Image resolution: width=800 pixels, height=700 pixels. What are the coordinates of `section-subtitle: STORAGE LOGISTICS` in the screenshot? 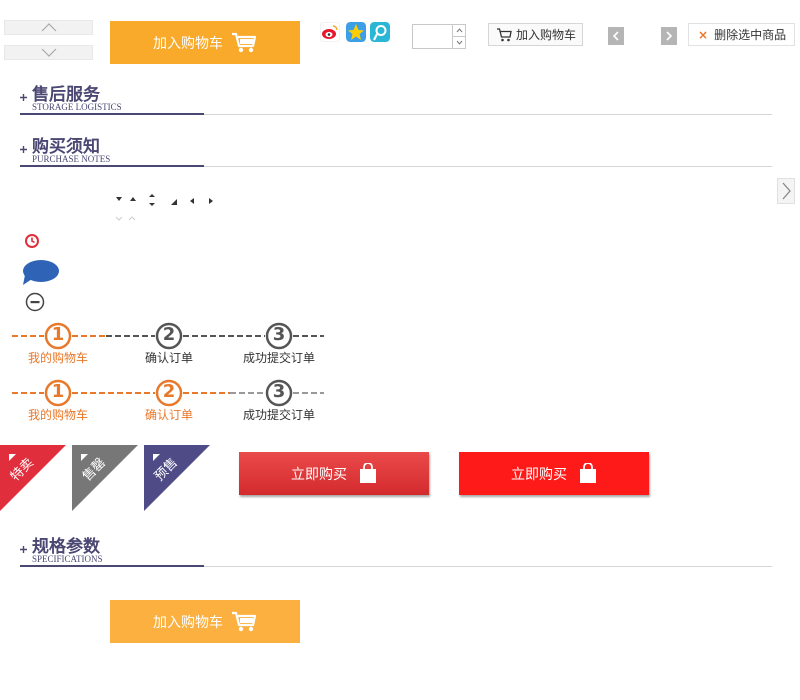 It's located at (77, 107).